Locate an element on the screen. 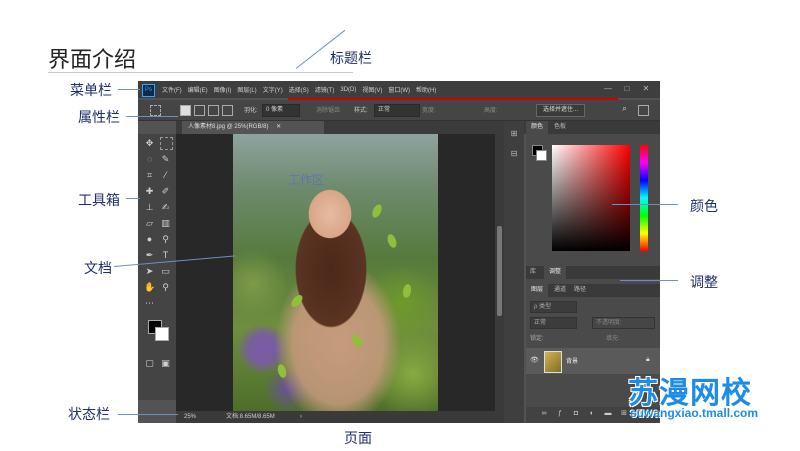 Image resolution: width=800 pixels, height=451 pixels. menu-file: 文件(F) is located at coordinates (172, 89).